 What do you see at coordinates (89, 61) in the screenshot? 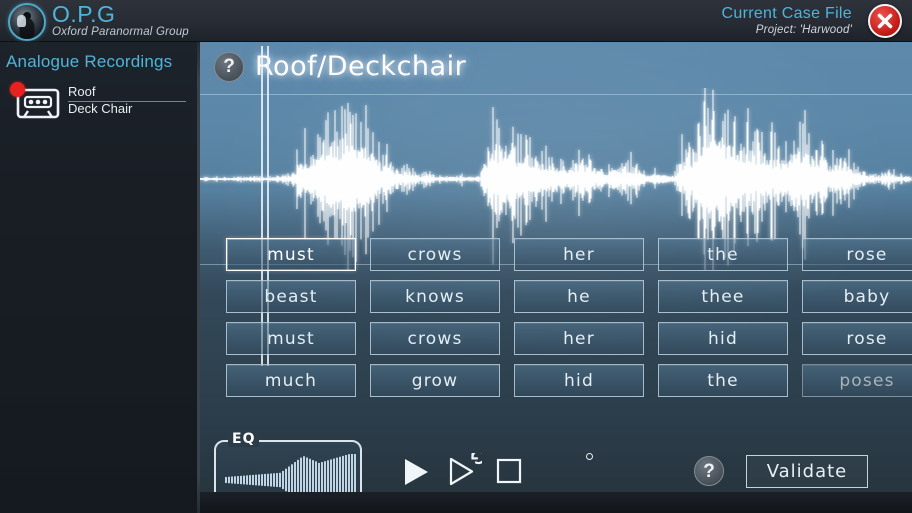
I see `sidebar-title: Analogue Recordings` at bounding box center [89, 61].